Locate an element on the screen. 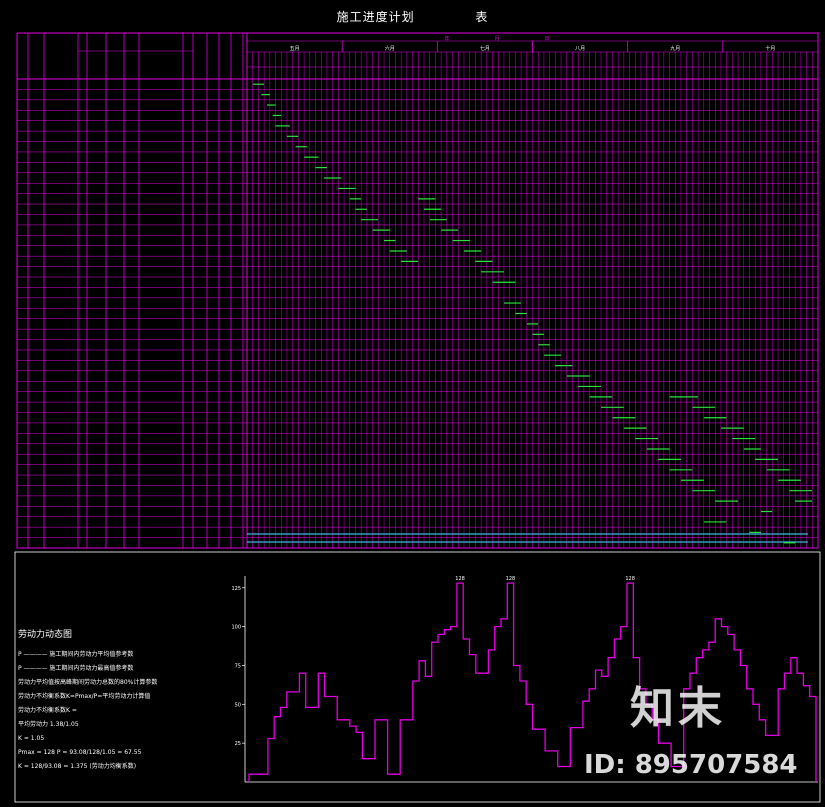 The height and width of the screenshot is (807, 825). legend-line: K = 128/93.08 = 1.375 (劳动力均衡系数) is located at coordinates (77, 766).